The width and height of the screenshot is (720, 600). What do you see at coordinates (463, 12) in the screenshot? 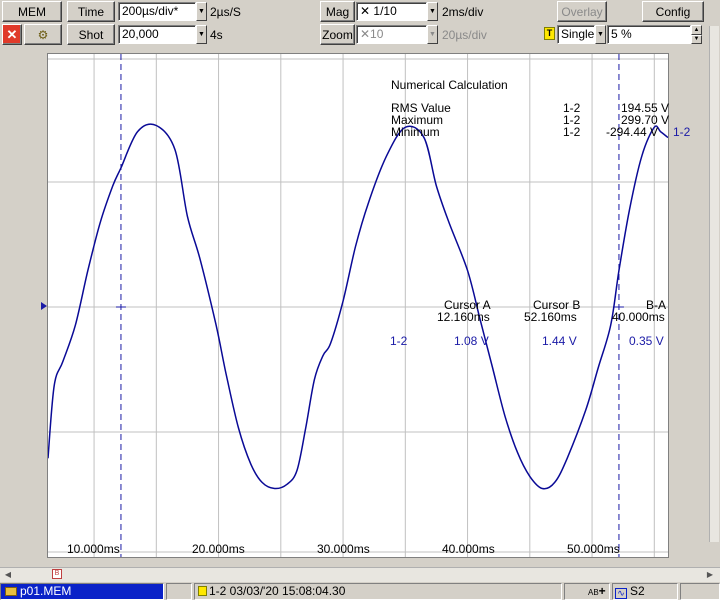
I see `mag-div-label: 2ms/div` at bounding box center [463, 12].